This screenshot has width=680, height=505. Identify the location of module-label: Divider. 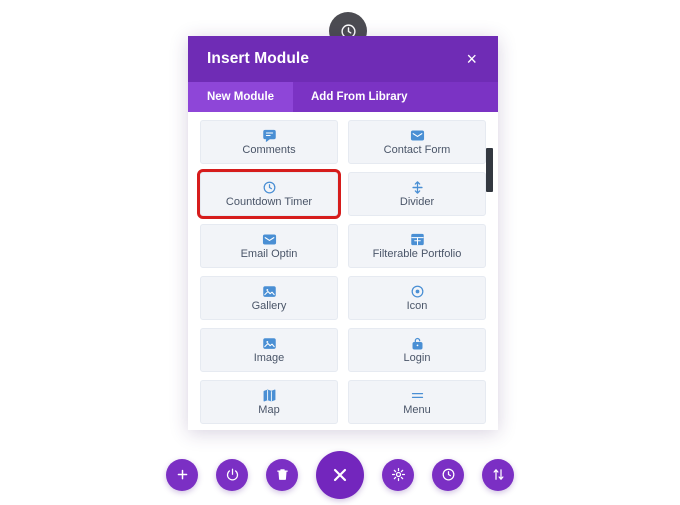
(417, 202).